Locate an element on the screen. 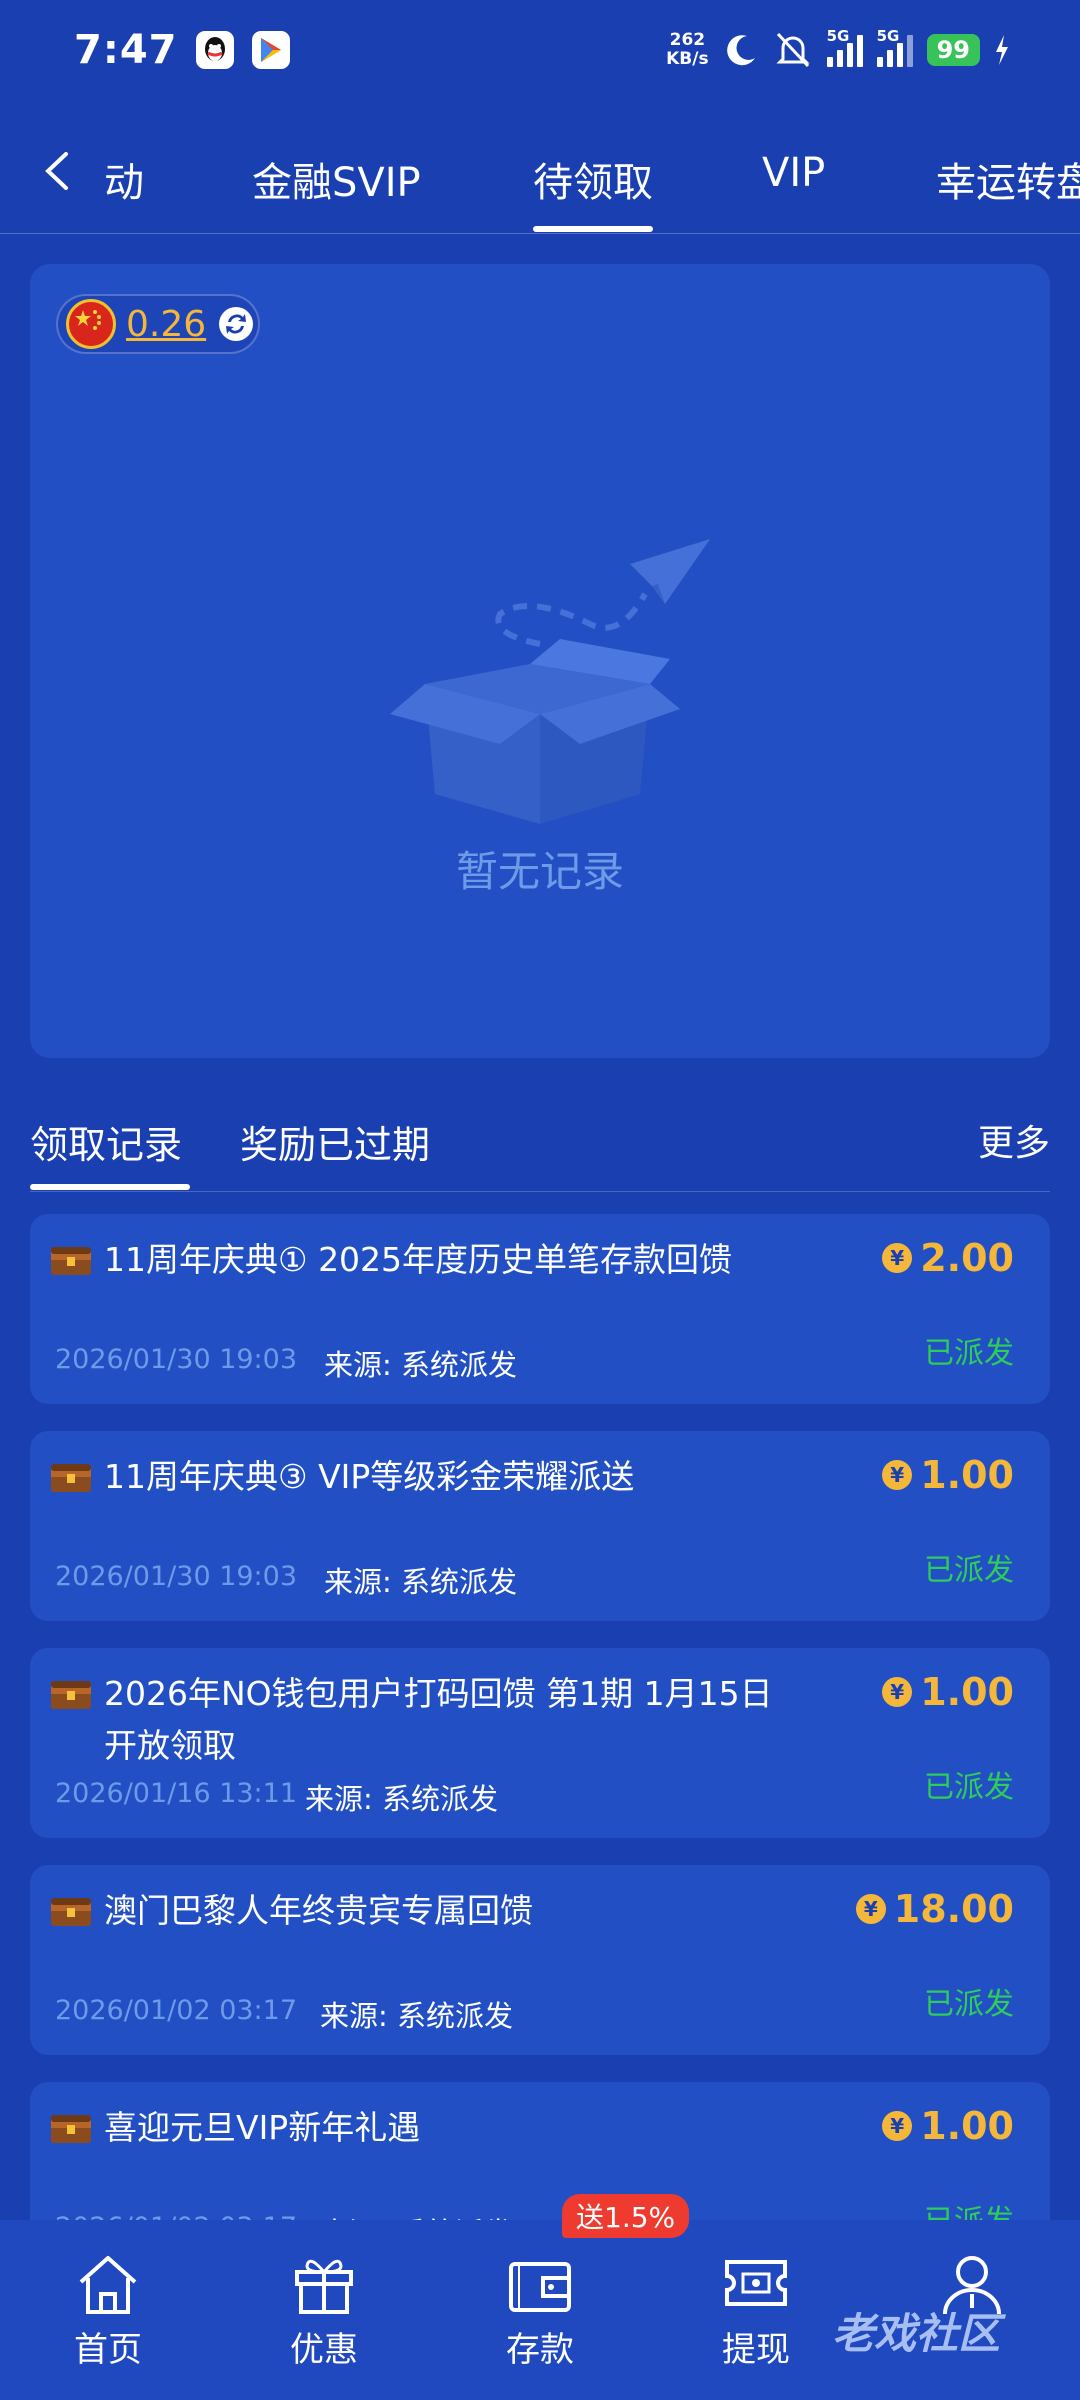  nav-deposit: 存款 is located at coordinates (540, 2311).